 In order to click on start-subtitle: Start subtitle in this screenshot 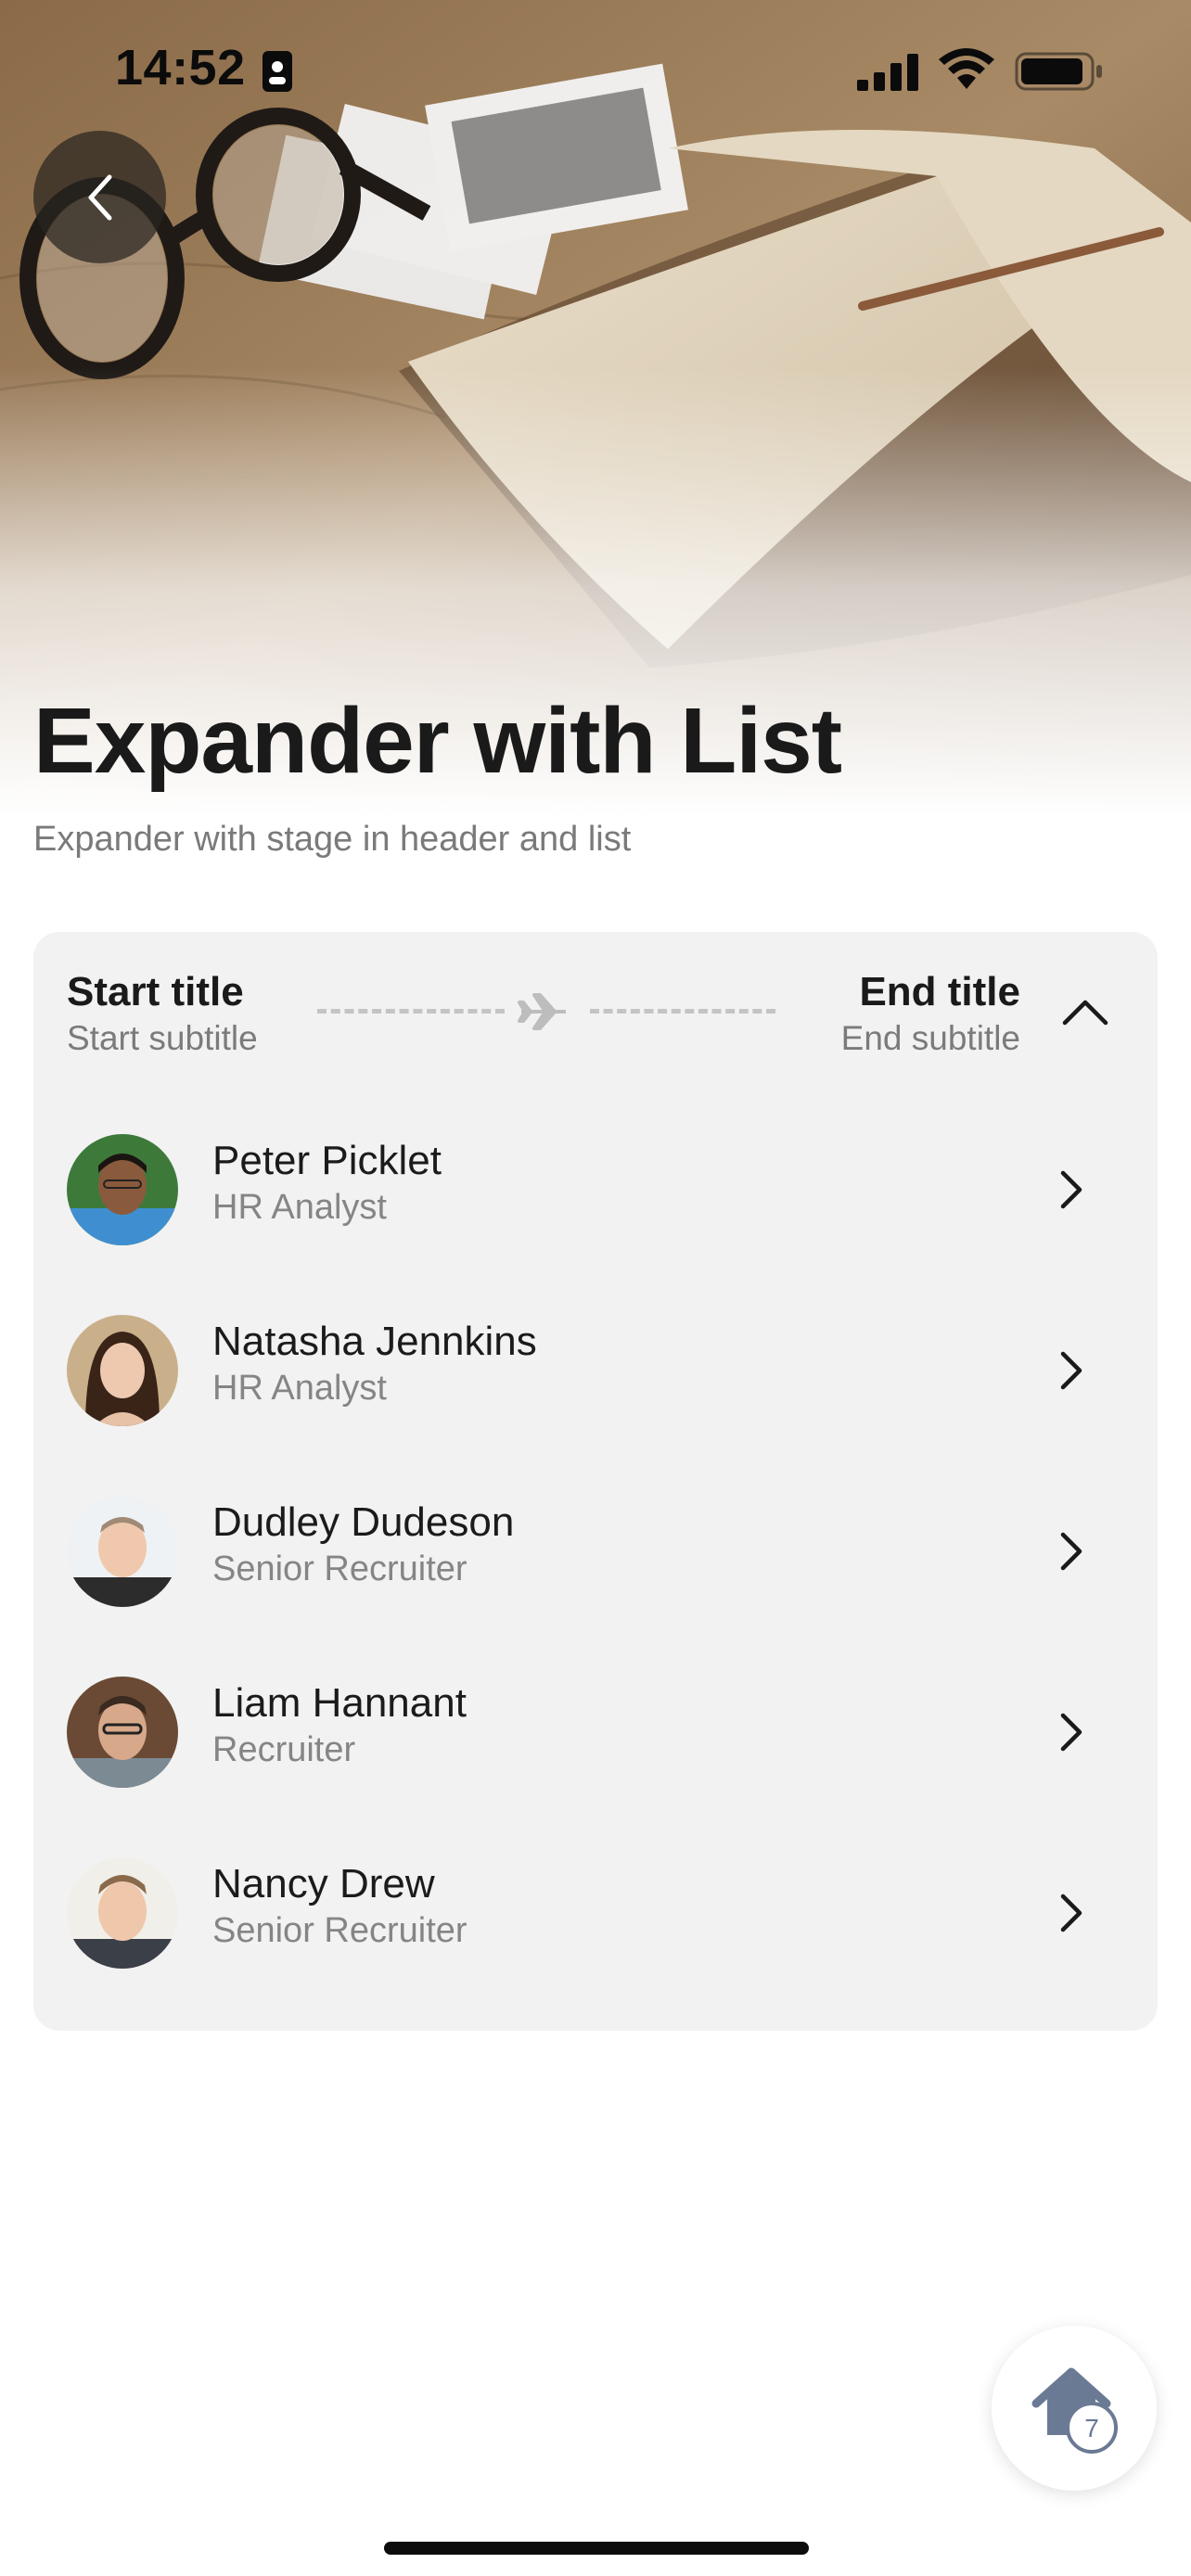, I will do `click(162, 1038)`.